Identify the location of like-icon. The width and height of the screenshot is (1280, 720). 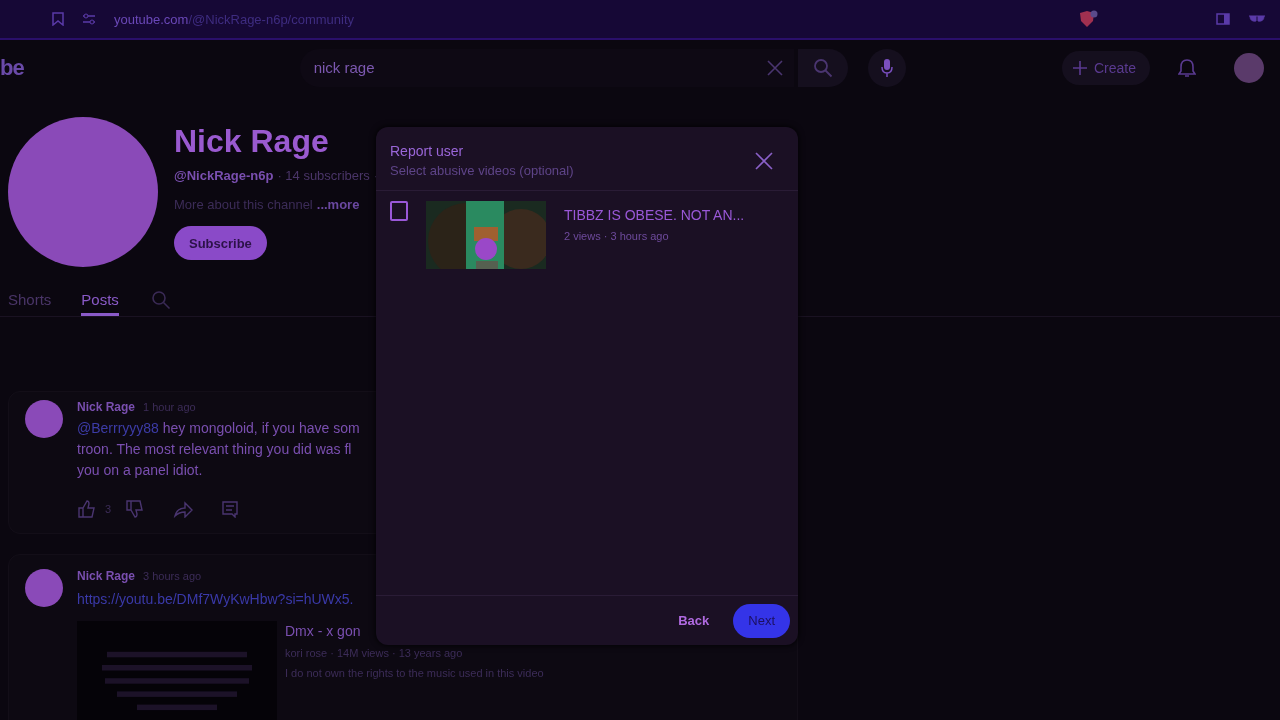
(87, 509).